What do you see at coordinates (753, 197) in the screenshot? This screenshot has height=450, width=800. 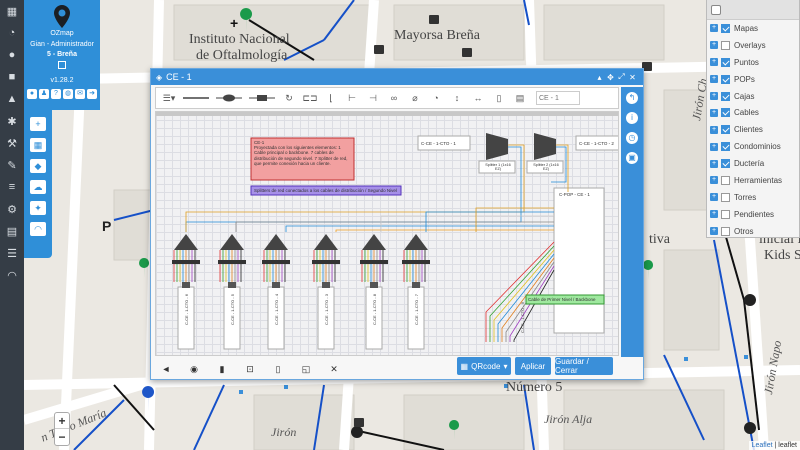 I see `layer-item: + Torres` at bounding box center [753, 197].